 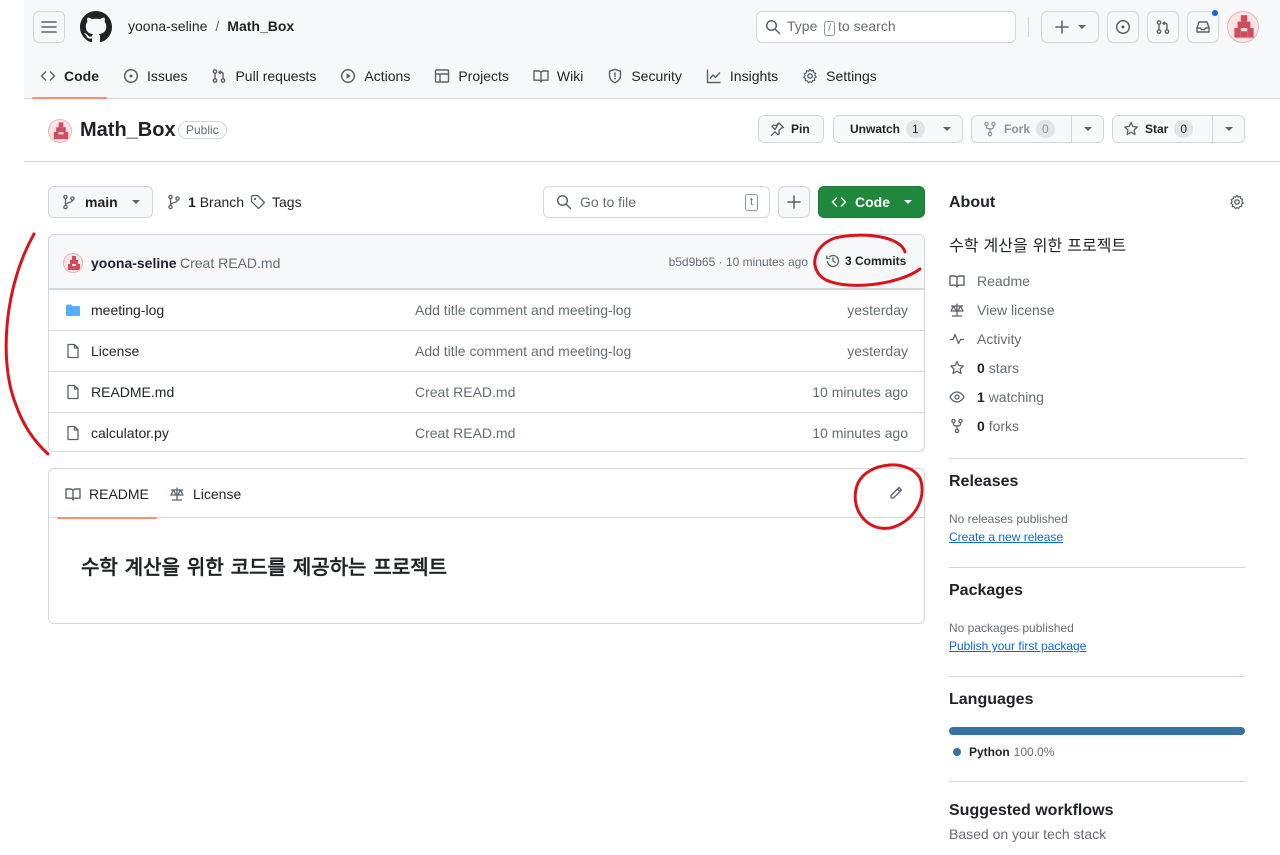 I want to click on file-row-readme: README.md Creat READ.md 10 minutes ago, so click(x=486, y=391).